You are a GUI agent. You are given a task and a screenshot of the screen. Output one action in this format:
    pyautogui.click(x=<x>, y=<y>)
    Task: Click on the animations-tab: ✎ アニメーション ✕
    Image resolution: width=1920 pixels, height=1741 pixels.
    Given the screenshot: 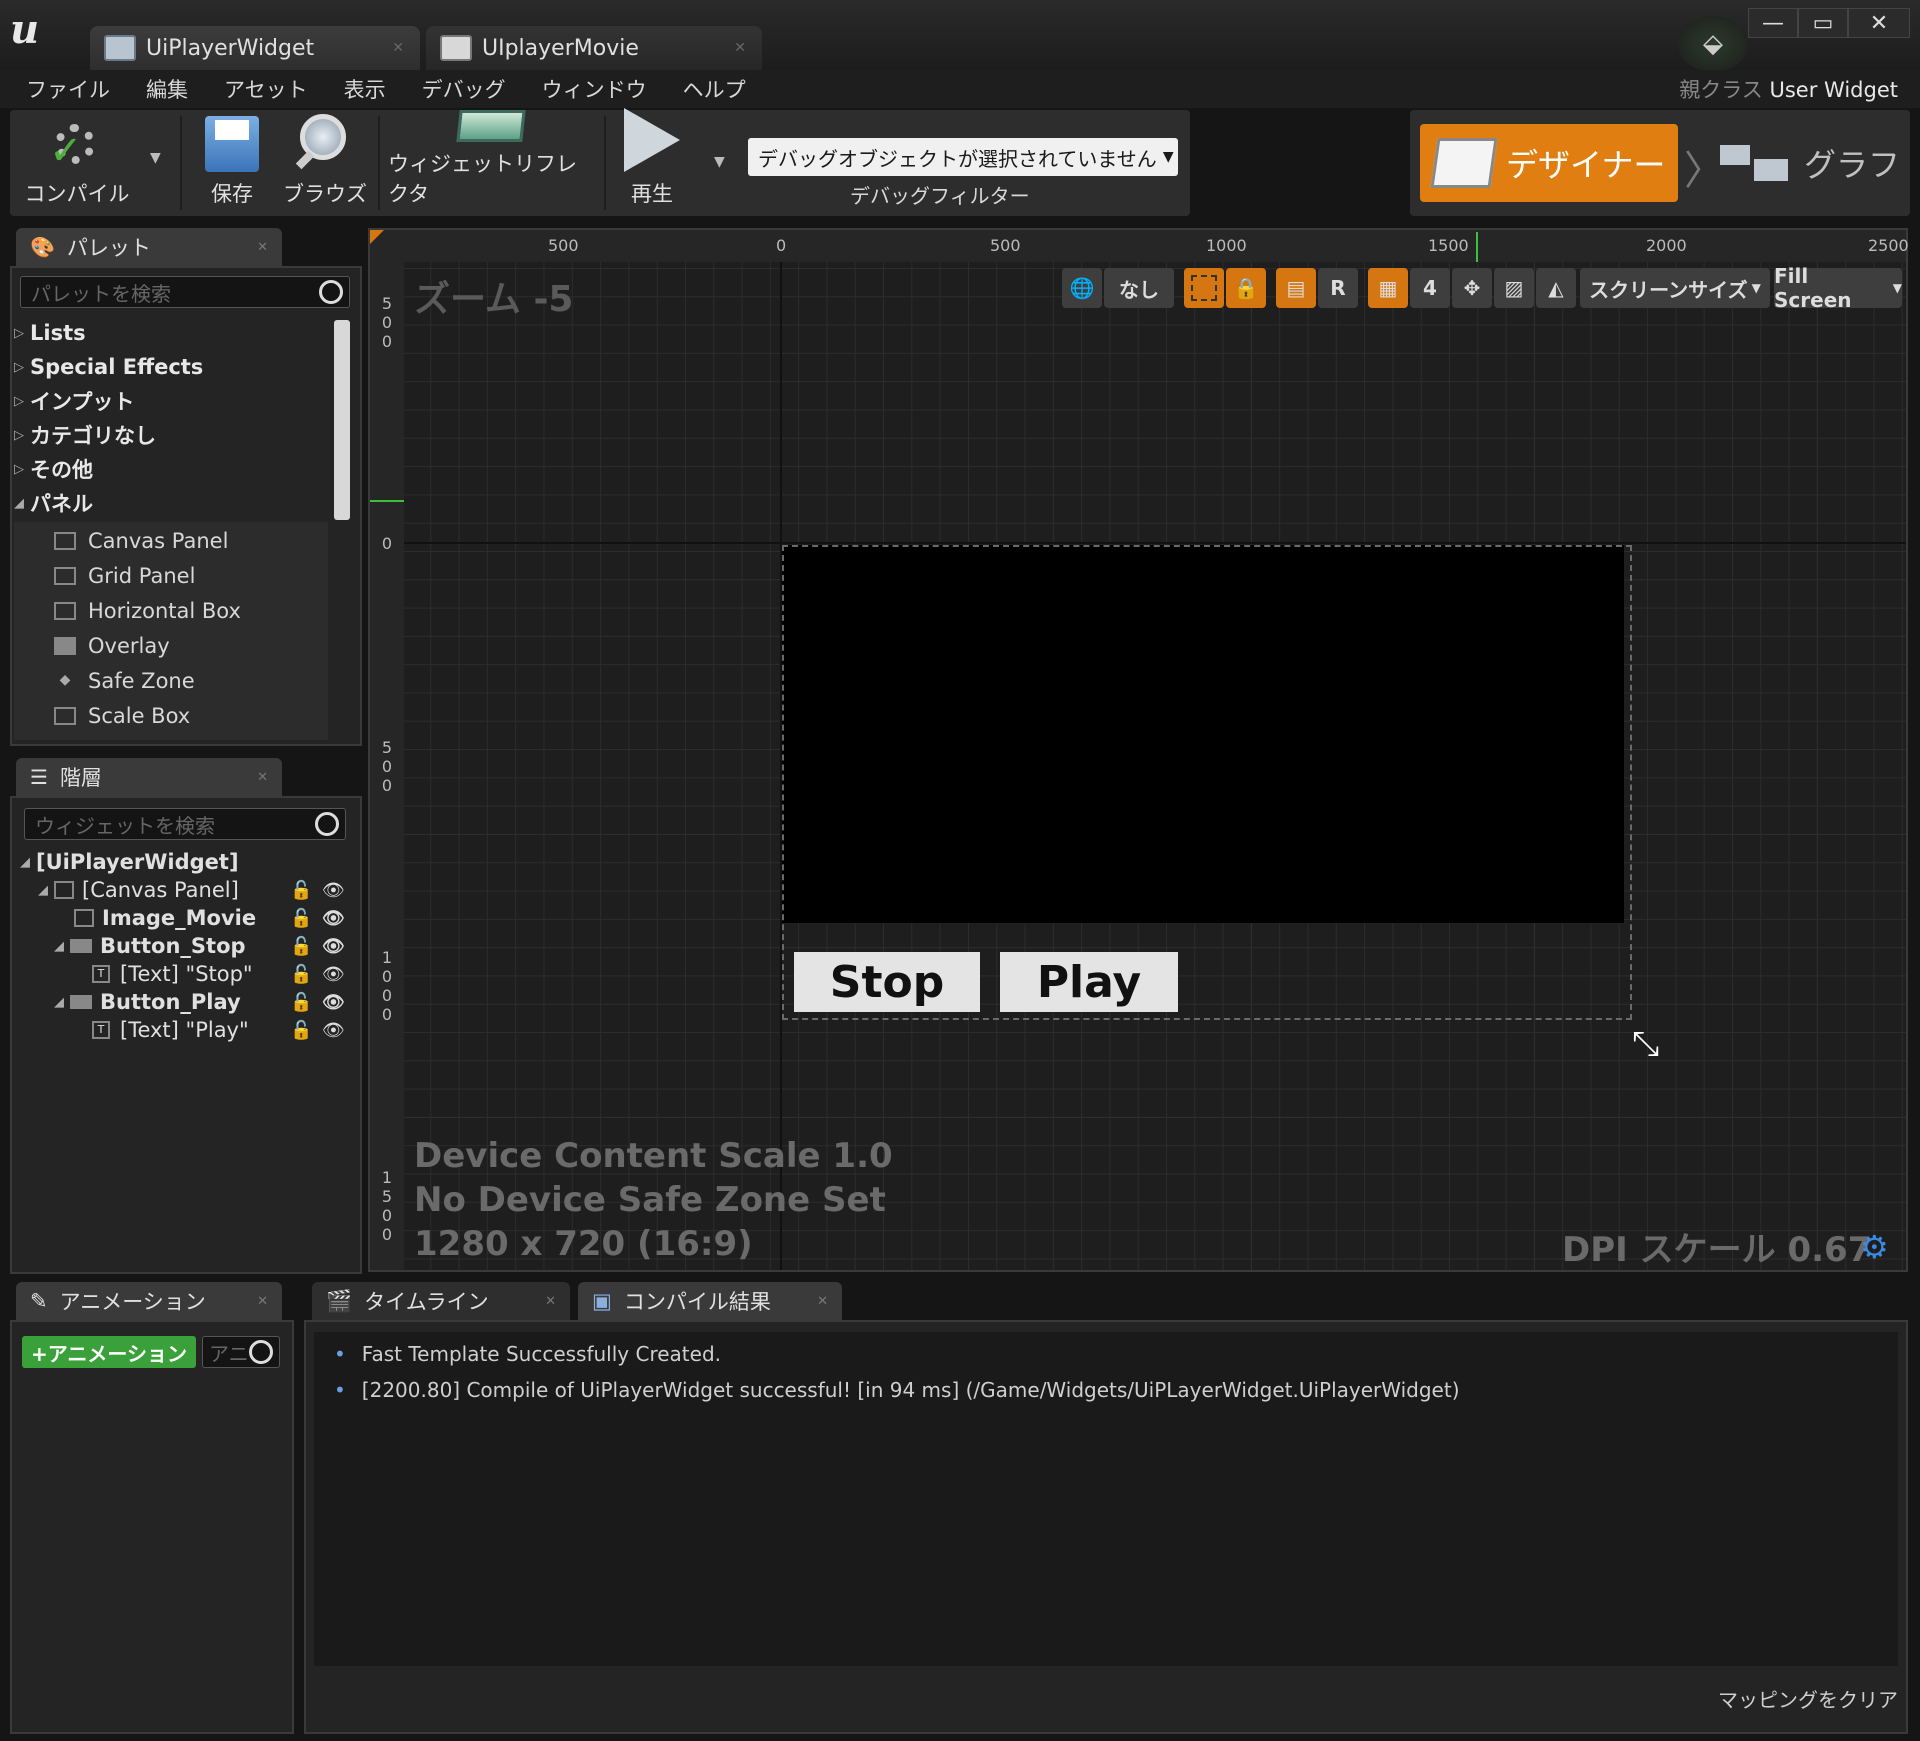 What is the action you would take?
    pyautogui.click(x=149, y=1301)
    